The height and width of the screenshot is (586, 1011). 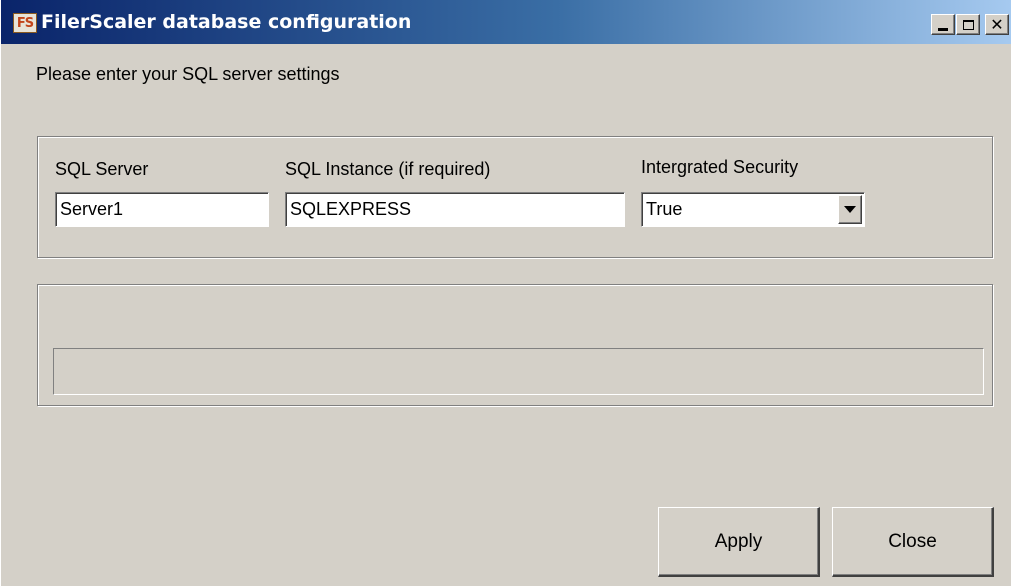 I want to click on chevron-down-icon, so click(x=850, y=209).